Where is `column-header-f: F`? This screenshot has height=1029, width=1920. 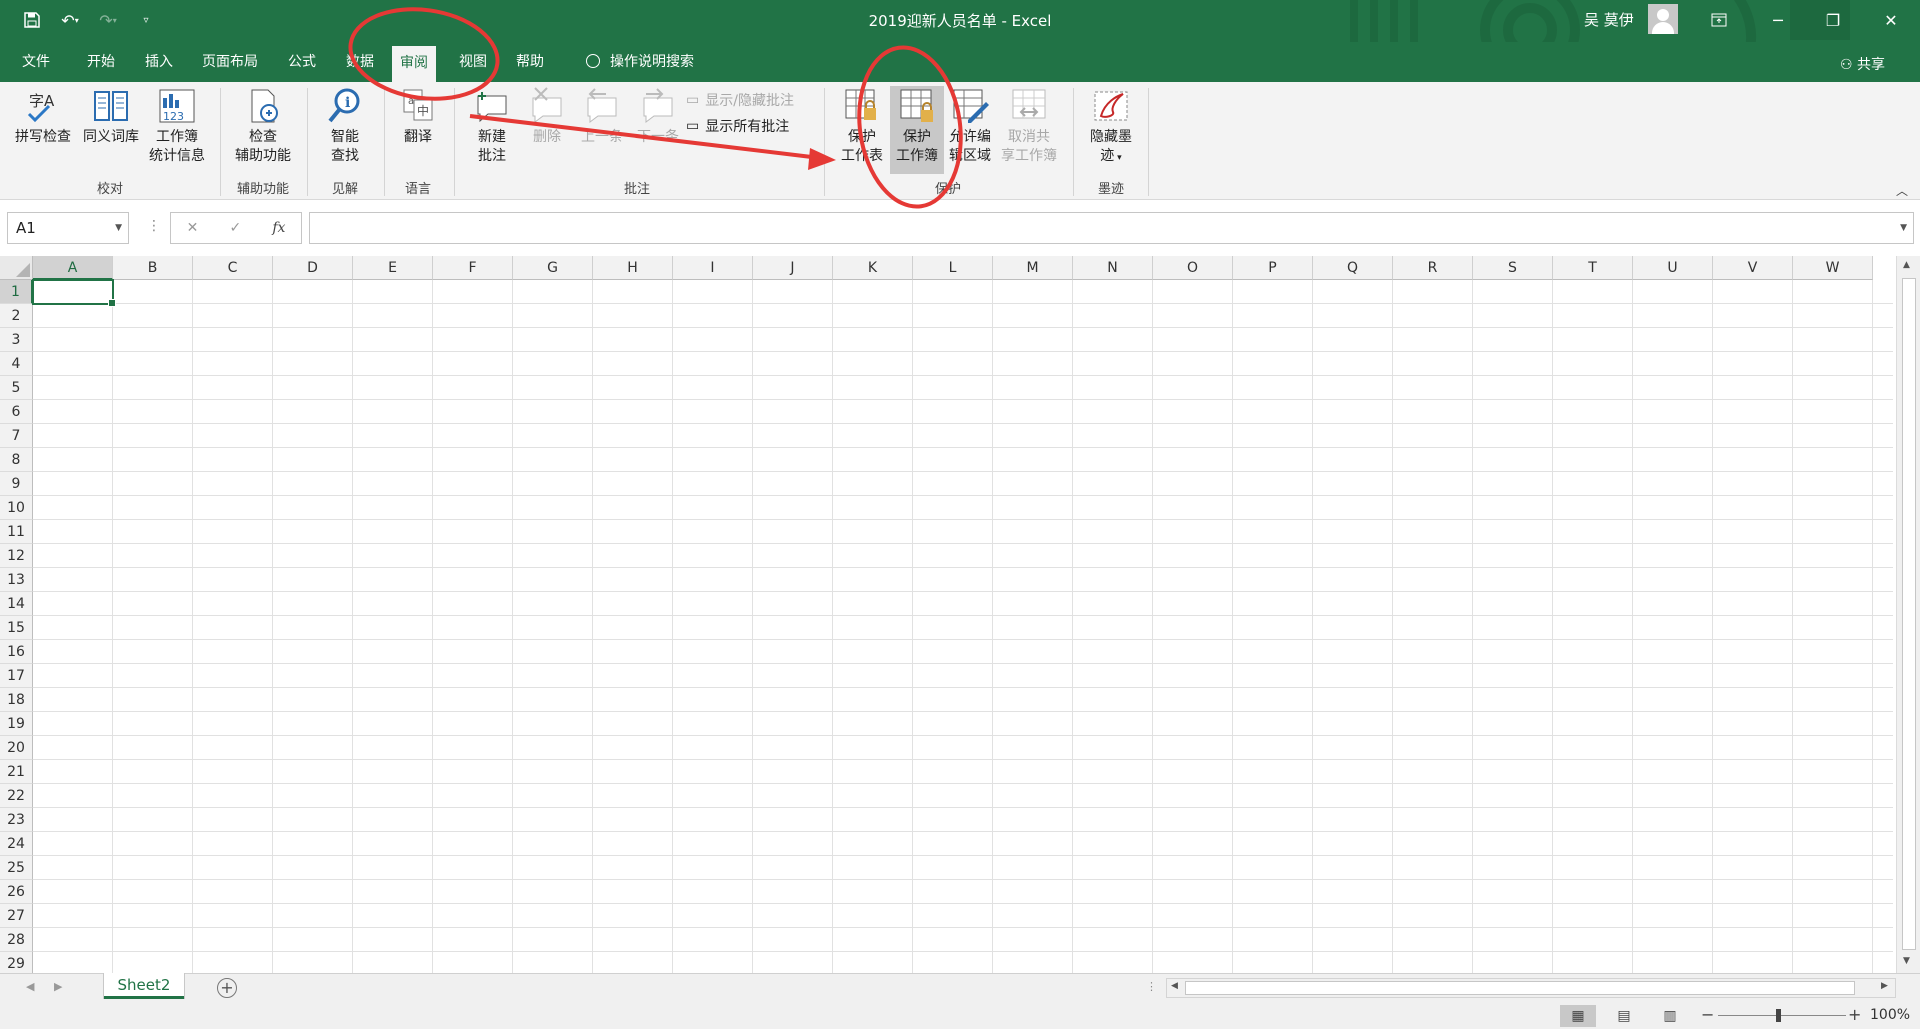 column-header-f: F is located at coordinates (473, 268).